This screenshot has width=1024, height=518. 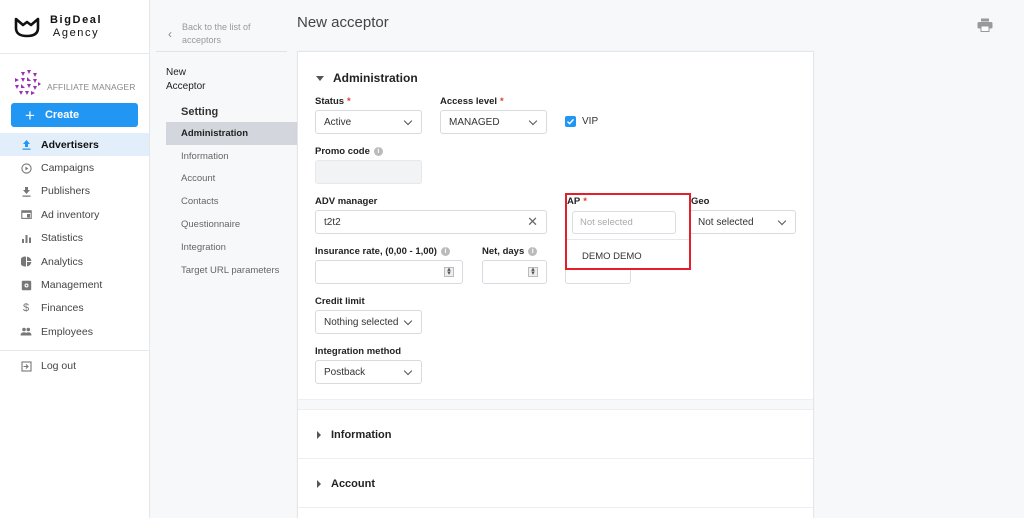 I want to click on status-select: Active, so click(x=368, y=122).